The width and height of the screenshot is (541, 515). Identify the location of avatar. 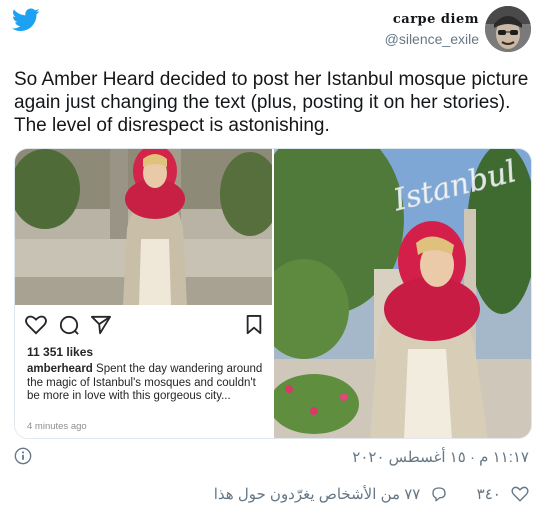
(508, 29).